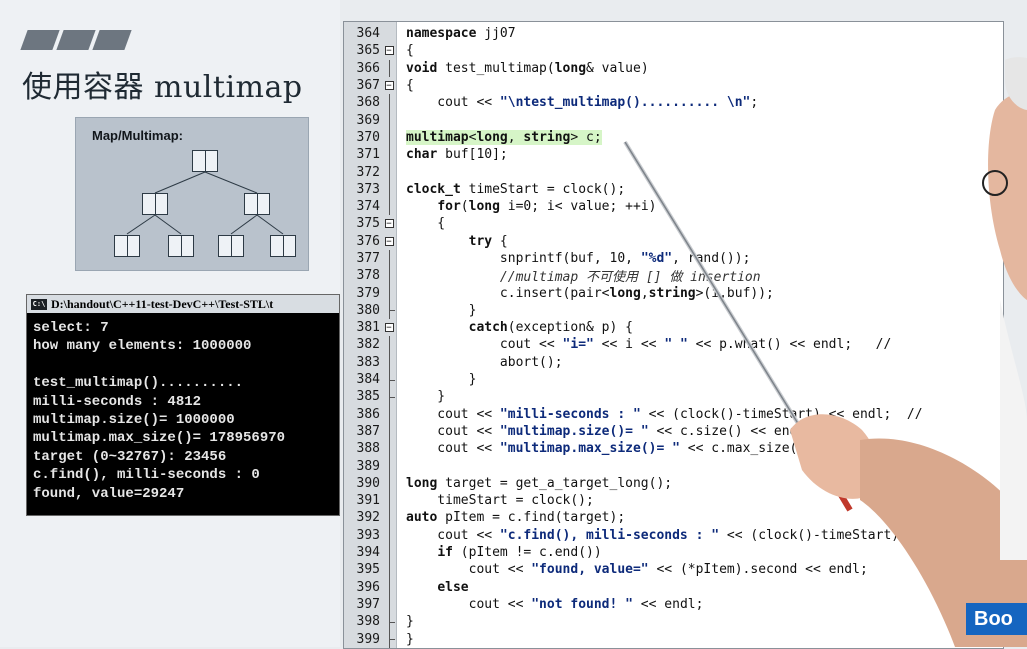 The width and height of the screenshot is (1027, 649). Describe the element at coordinates (673, 310) in the screenshot. I see `code-line: 380 }` at that location.